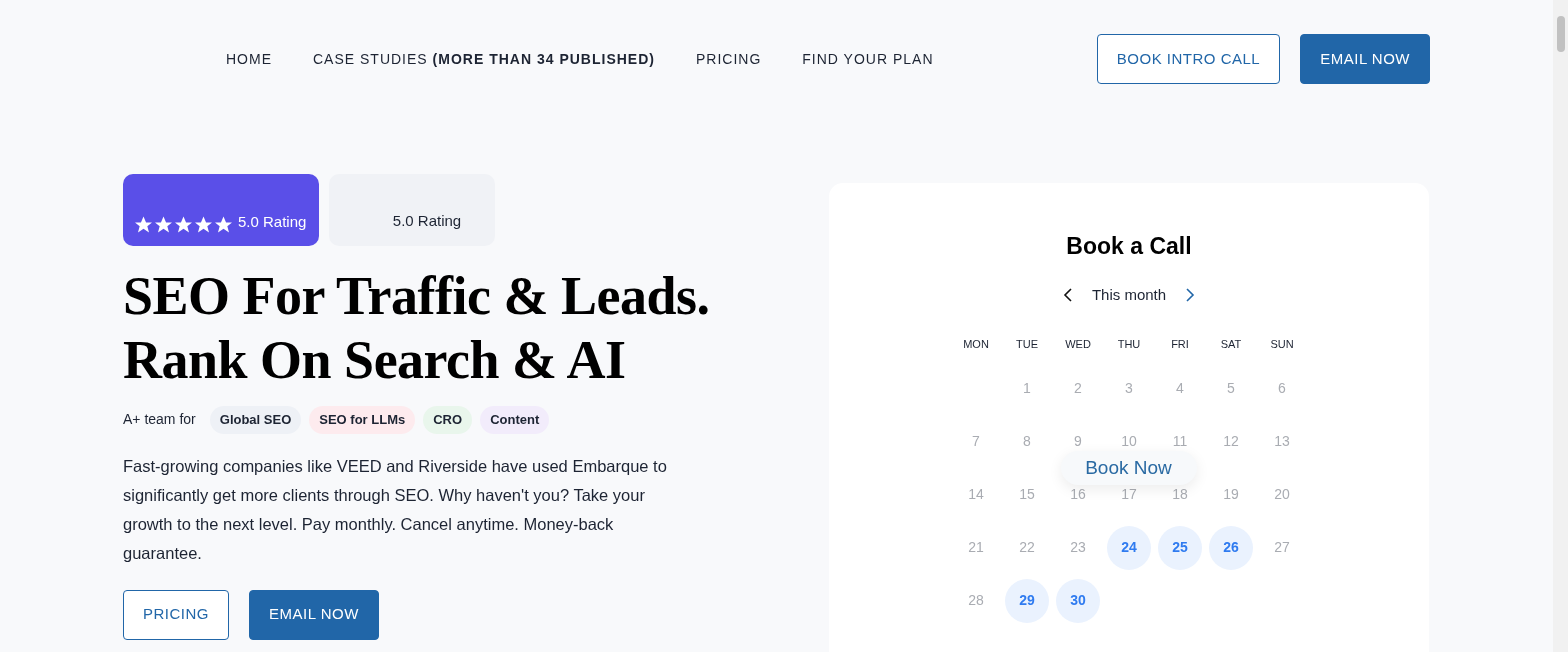 The height and width of the screenshot is (652, 1568). I want to click on calendar-day: 7, so click(976, 441).